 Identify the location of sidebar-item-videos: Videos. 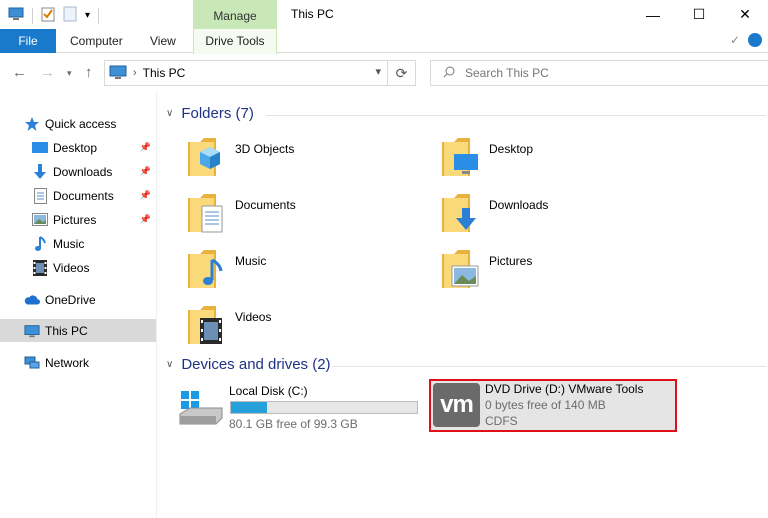
(78, 267).